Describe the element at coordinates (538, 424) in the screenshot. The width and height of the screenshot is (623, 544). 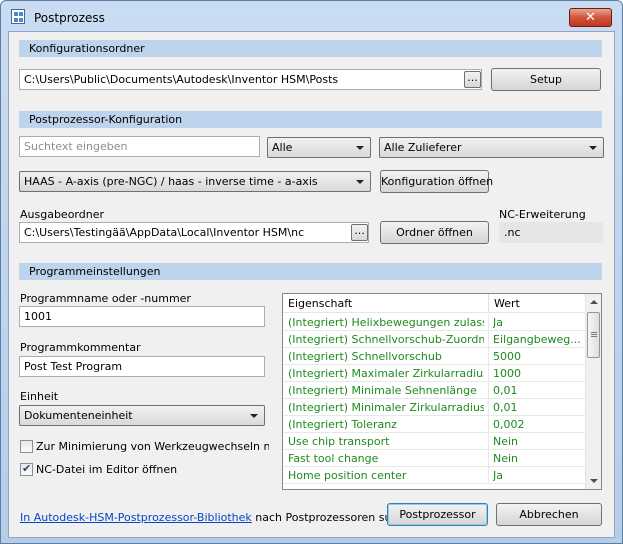
I see `property-value: 0,002` at that location.